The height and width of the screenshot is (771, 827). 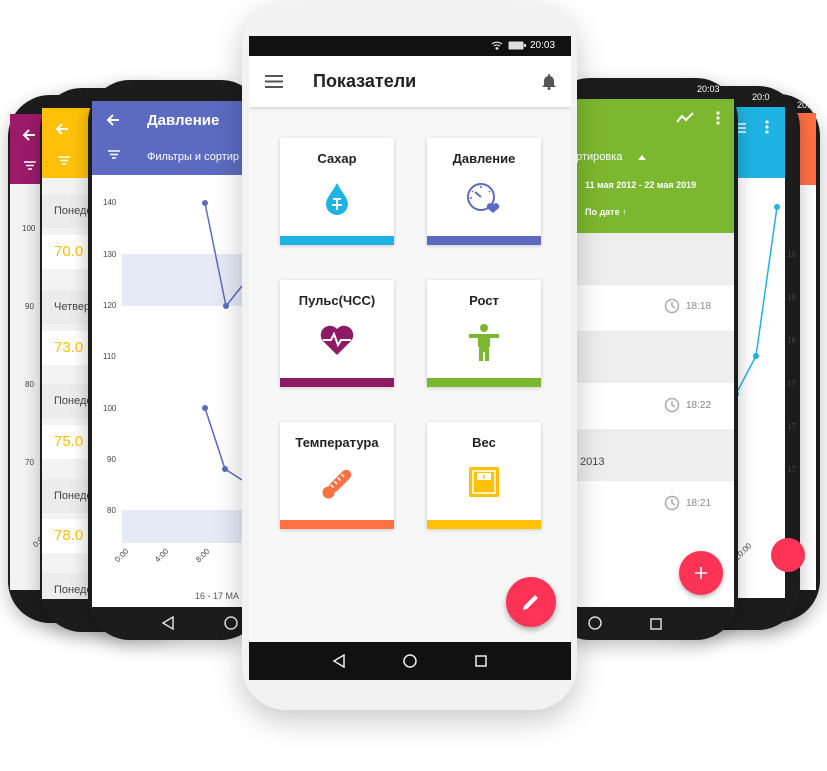 What do you see at coordinates (484, 300) in the screenshot?
I see `tile-label: Рост` at bounding box center [484, 300].